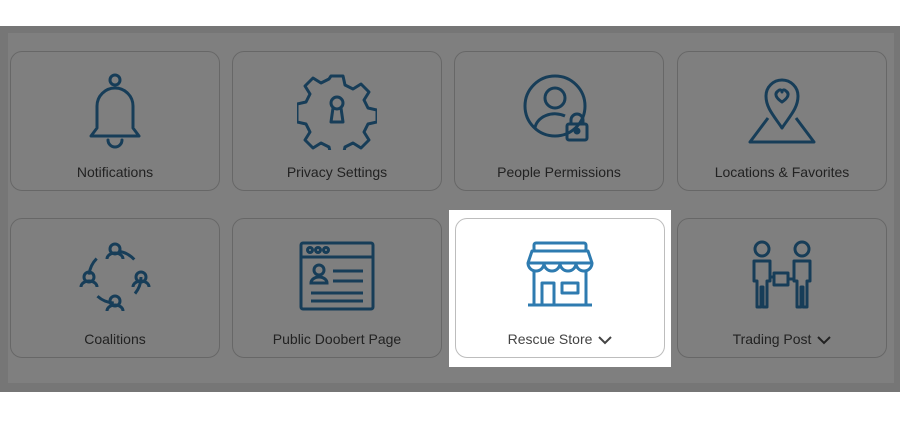 The width and height of the screenshot is (900, 443). I want to click on browser-profile-icon, so click(337, 276).